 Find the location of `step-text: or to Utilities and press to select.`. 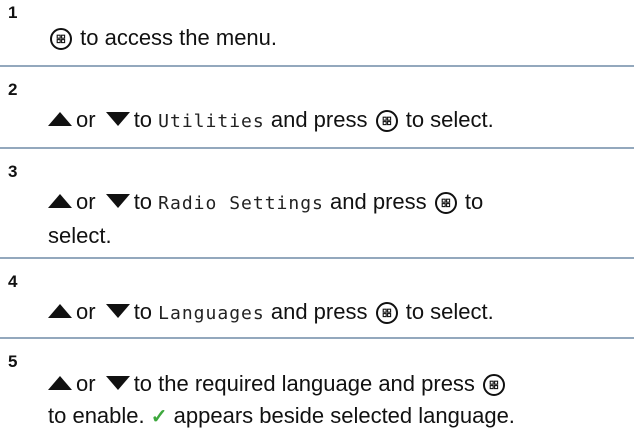

step-text: or to Utilities and press to select. is located at coordinates (336, 121).